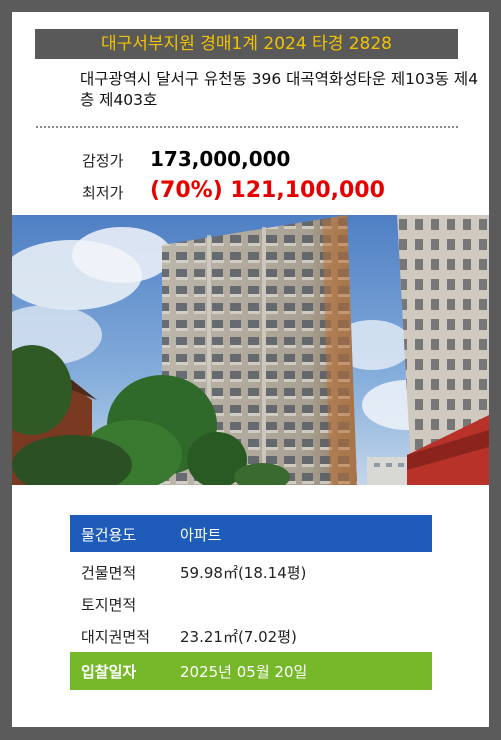 The image size is (501, 740). What do you see at coordinates (116, 637) in the screenshot?
I see `land-rights-label: 대지권면적` at bounding box center [116, 637].